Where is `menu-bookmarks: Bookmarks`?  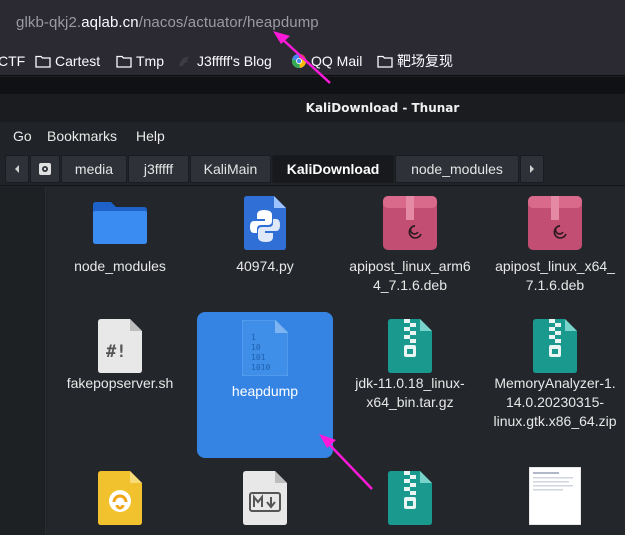 menu-bookmarks: Bookmarks is located at coordinates (82, 136).